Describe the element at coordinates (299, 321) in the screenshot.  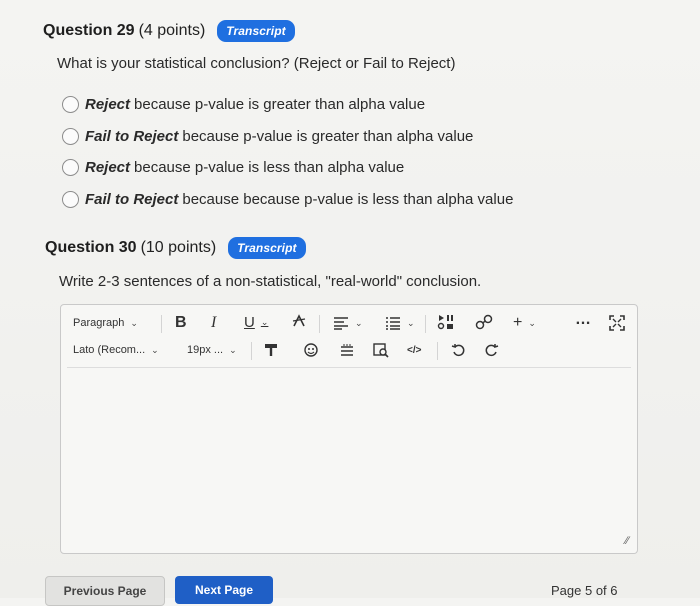
I see `text-color-icon` at that location.